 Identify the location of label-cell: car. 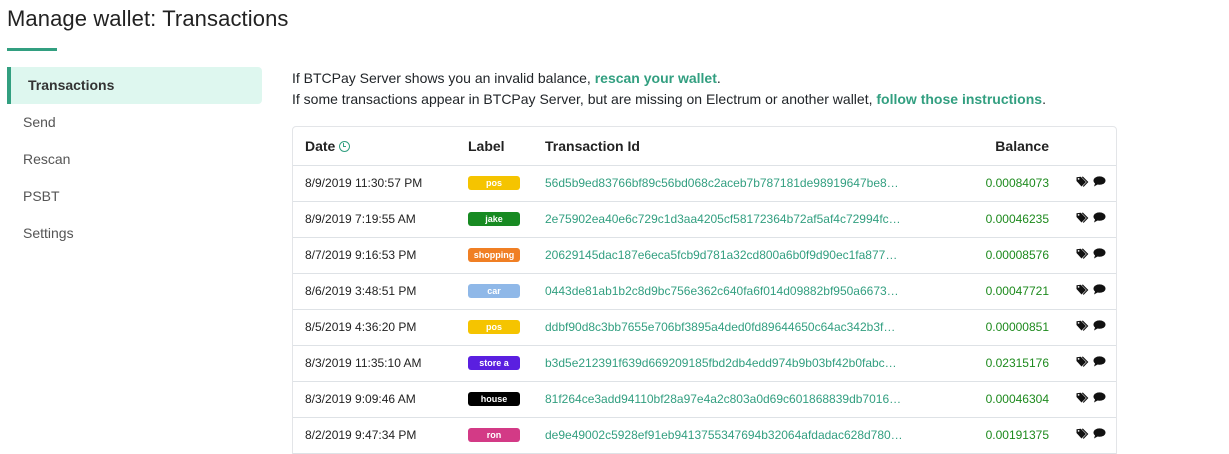
(506, 291).